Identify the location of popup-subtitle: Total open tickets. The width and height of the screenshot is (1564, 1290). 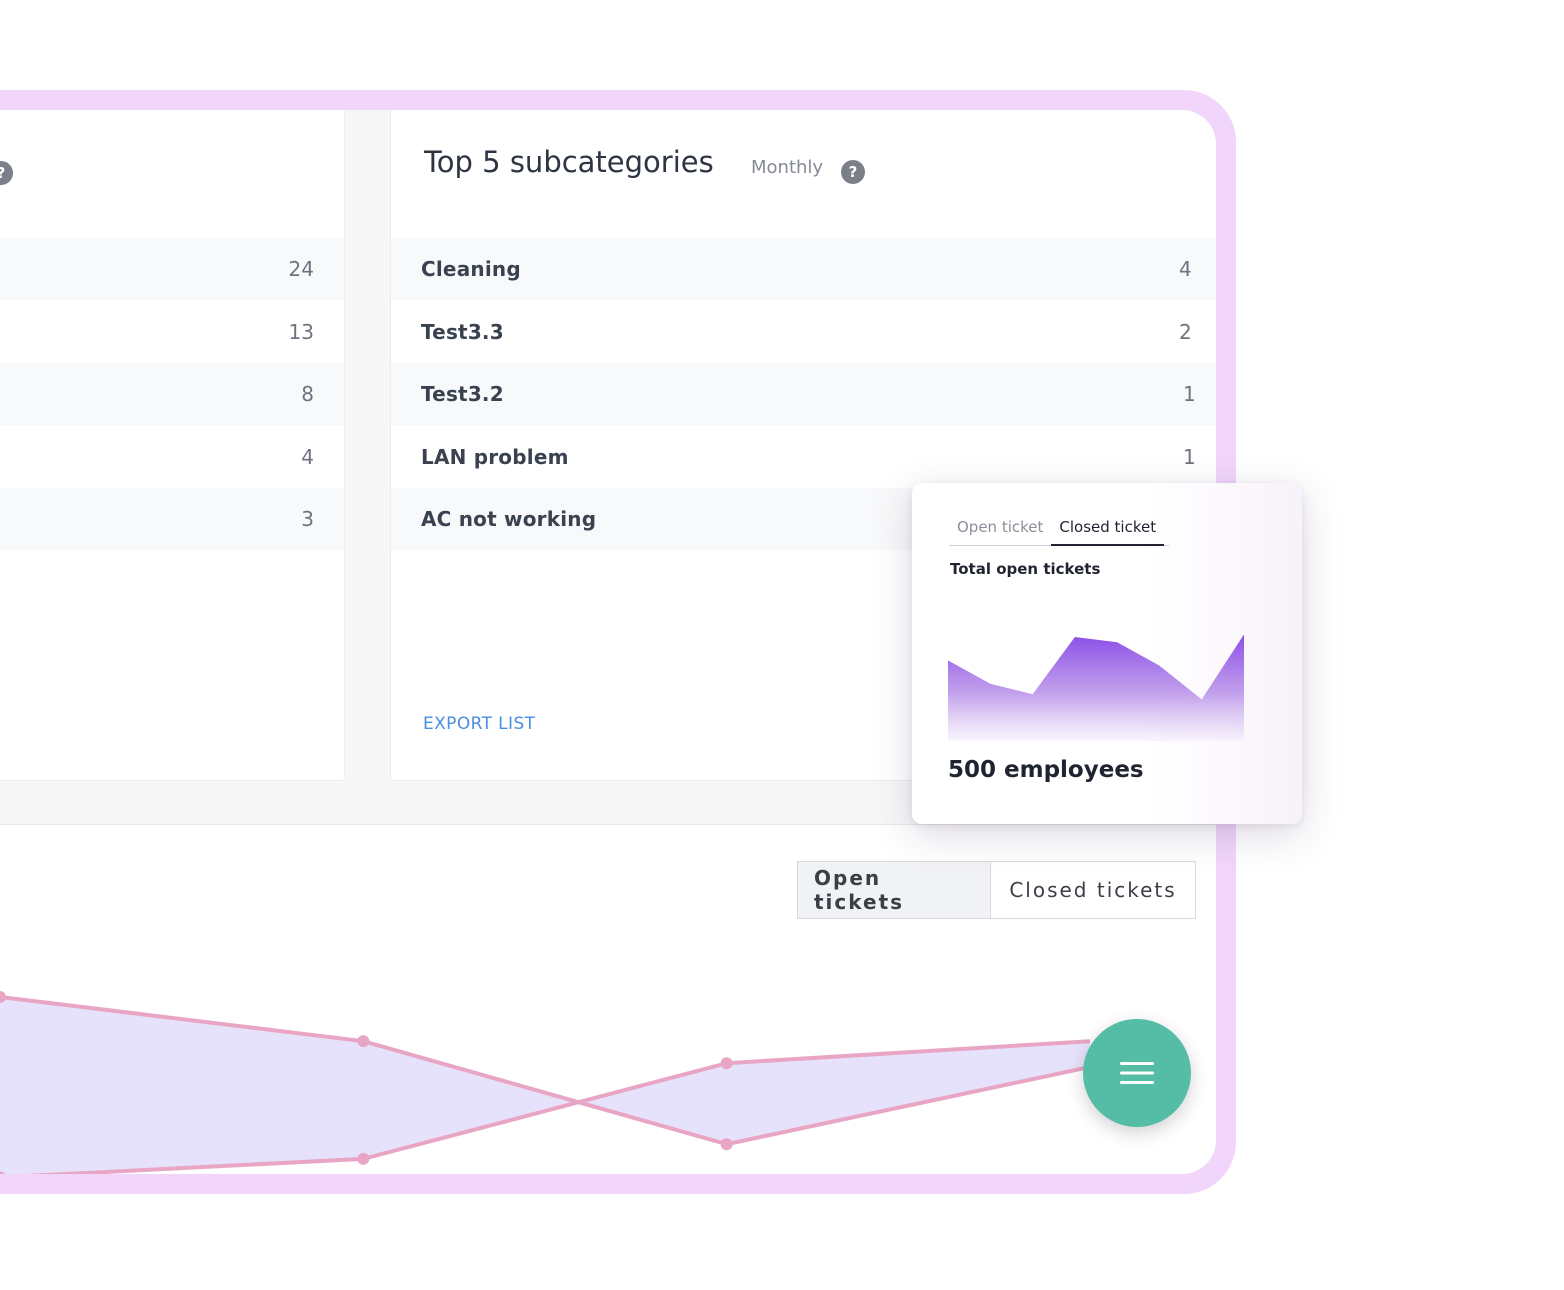
(1025, 569).